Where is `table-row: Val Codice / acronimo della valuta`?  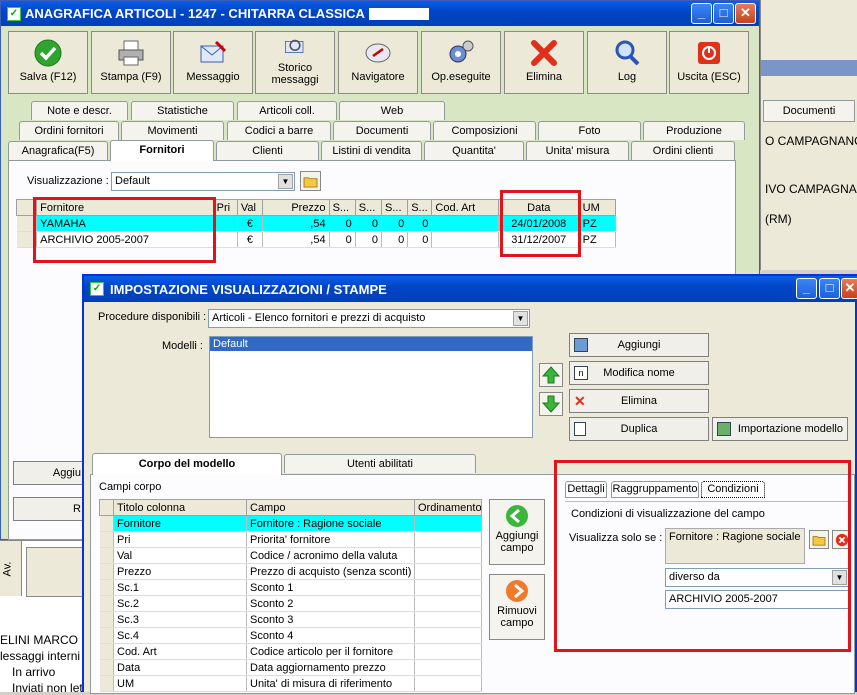 table-row: Val Codice / acronimo della valuta is located at coordinates (290, 555).